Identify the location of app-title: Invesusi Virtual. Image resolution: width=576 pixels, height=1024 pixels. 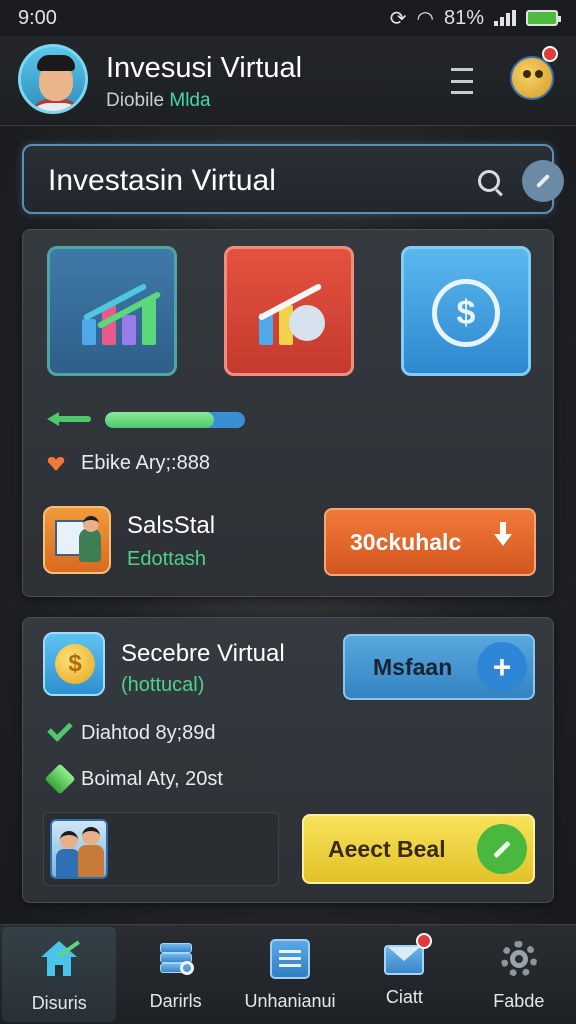
(204, 68).